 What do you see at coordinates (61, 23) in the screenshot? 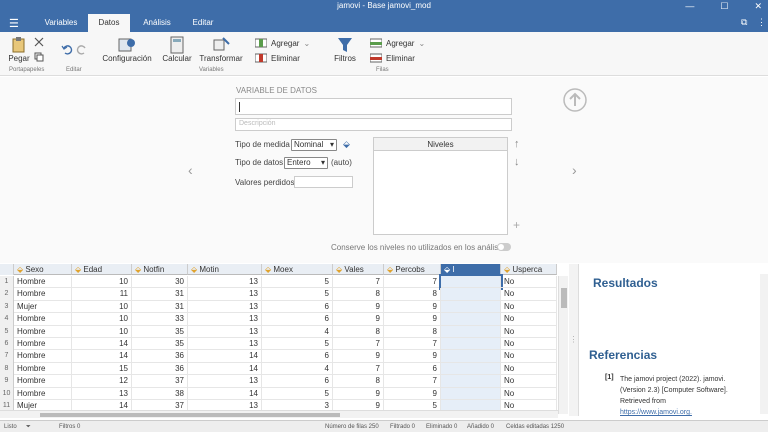
I see `tab-variables: Variables` at bounding box center [61, 23].